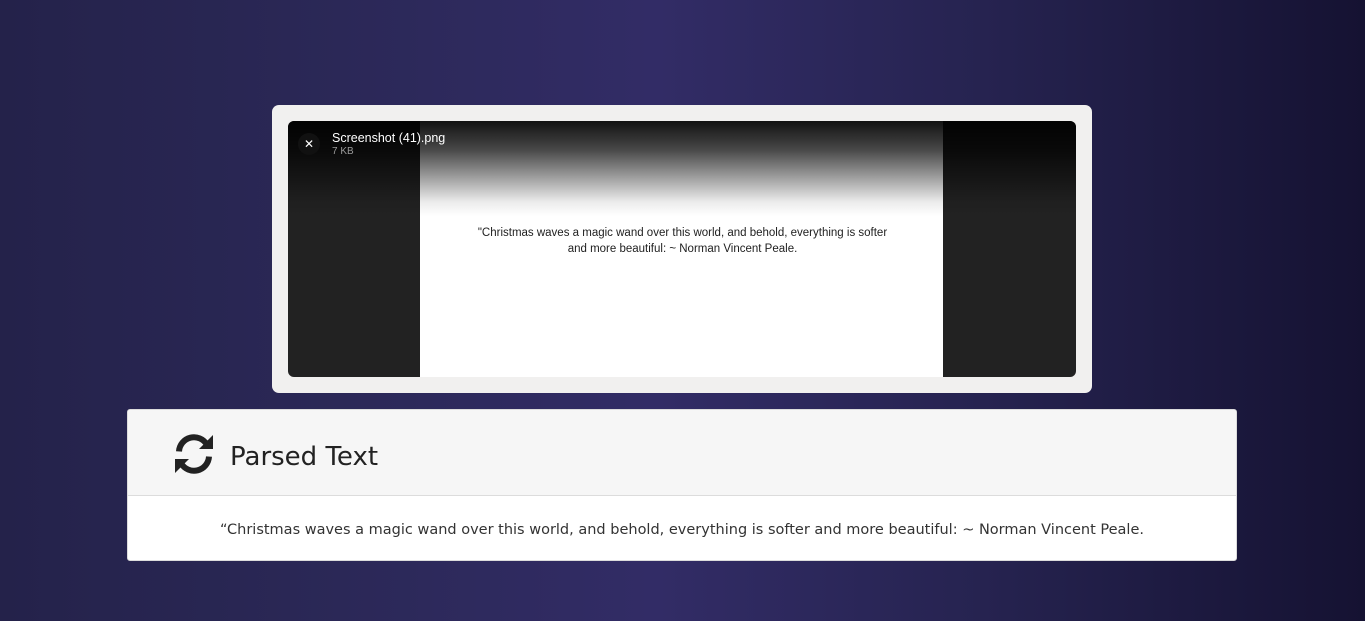 The width and height of the screenshot is (1365, 621). What do you see at coordinates (194, 454) in the screenshot?
I see `sync-icon` at bounding box center [194, 454].